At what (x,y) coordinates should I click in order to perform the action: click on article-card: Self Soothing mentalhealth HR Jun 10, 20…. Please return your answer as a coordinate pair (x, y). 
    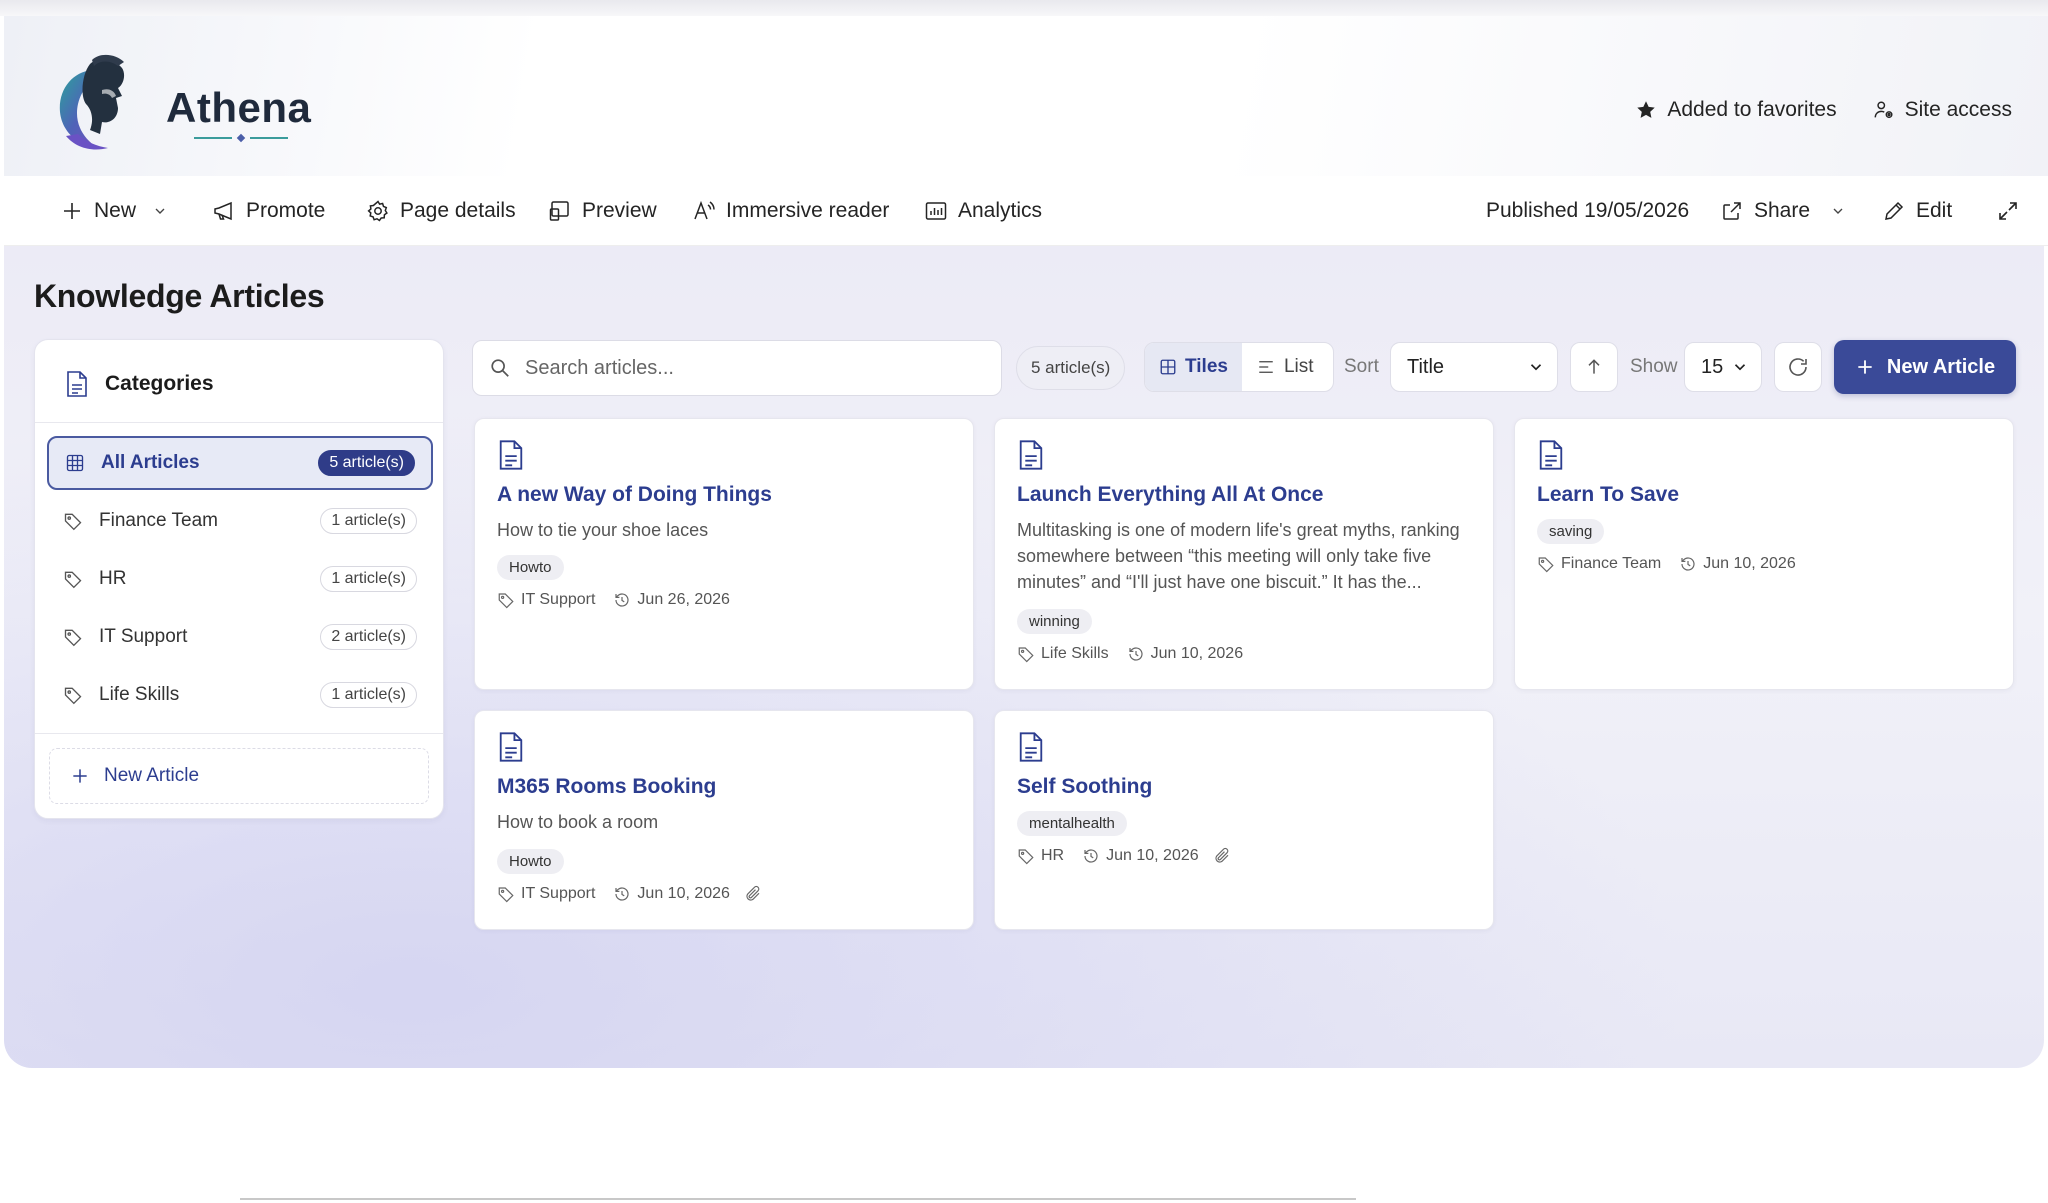
    Looking at the image, I should click on (1244, 820).